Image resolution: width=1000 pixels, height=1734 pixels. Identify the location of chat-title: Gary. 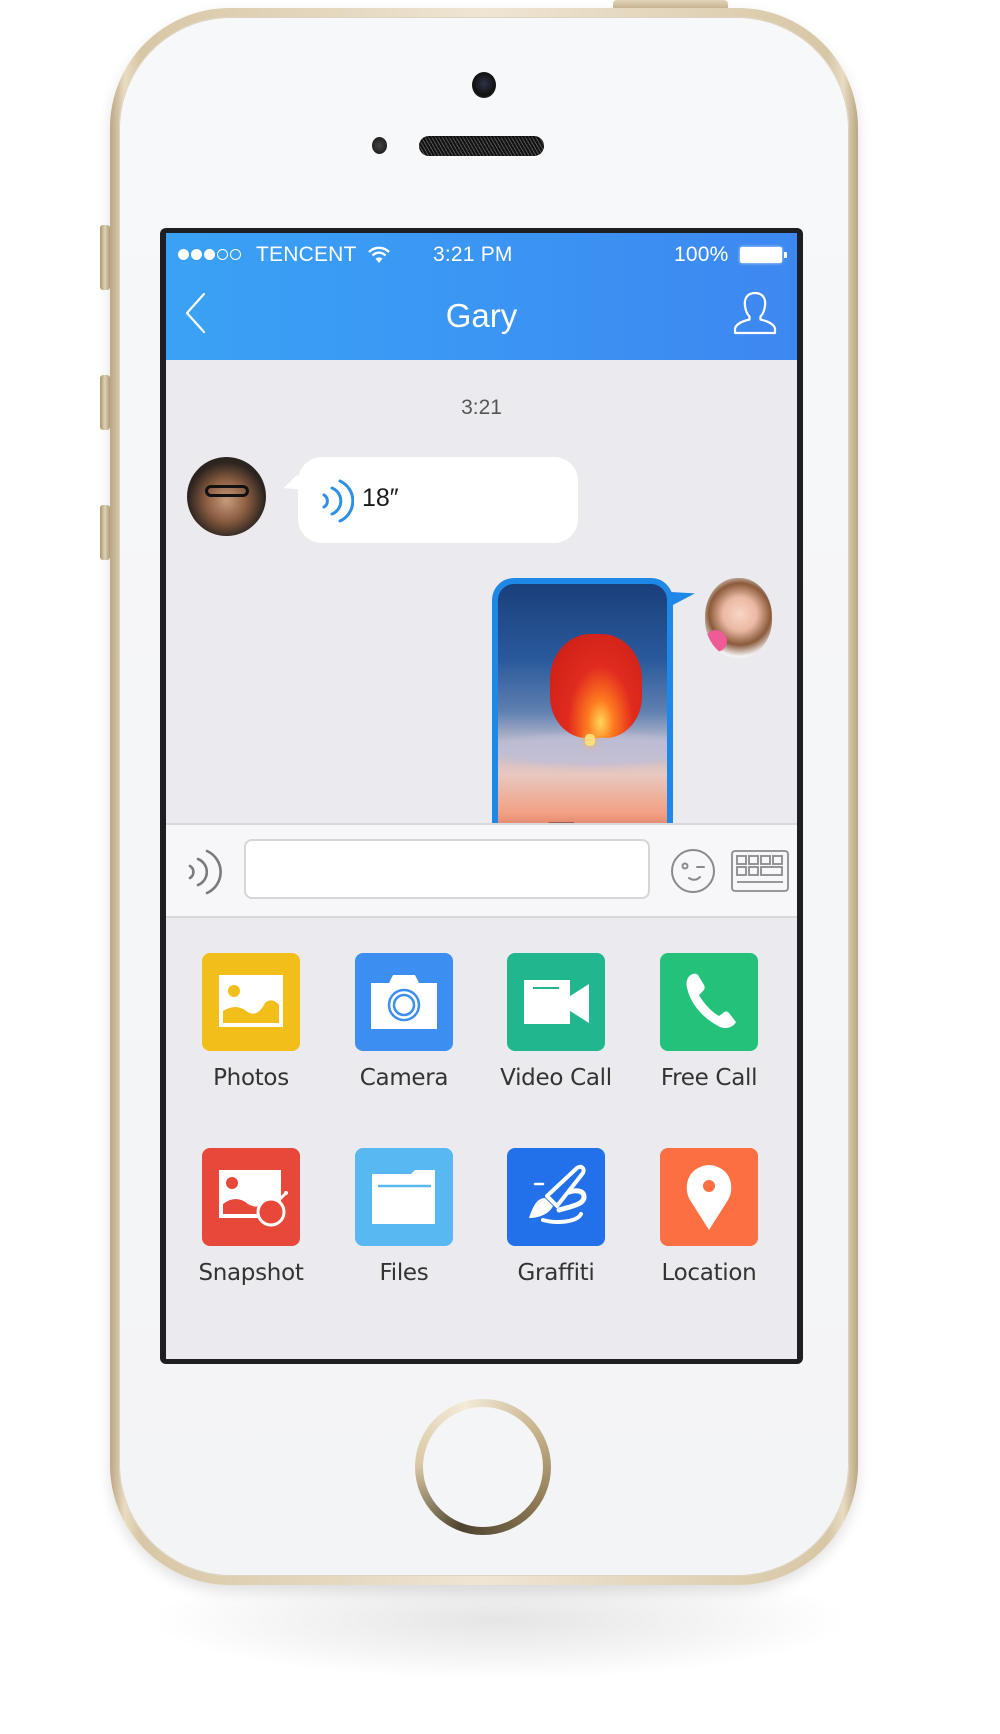
(481, 315).